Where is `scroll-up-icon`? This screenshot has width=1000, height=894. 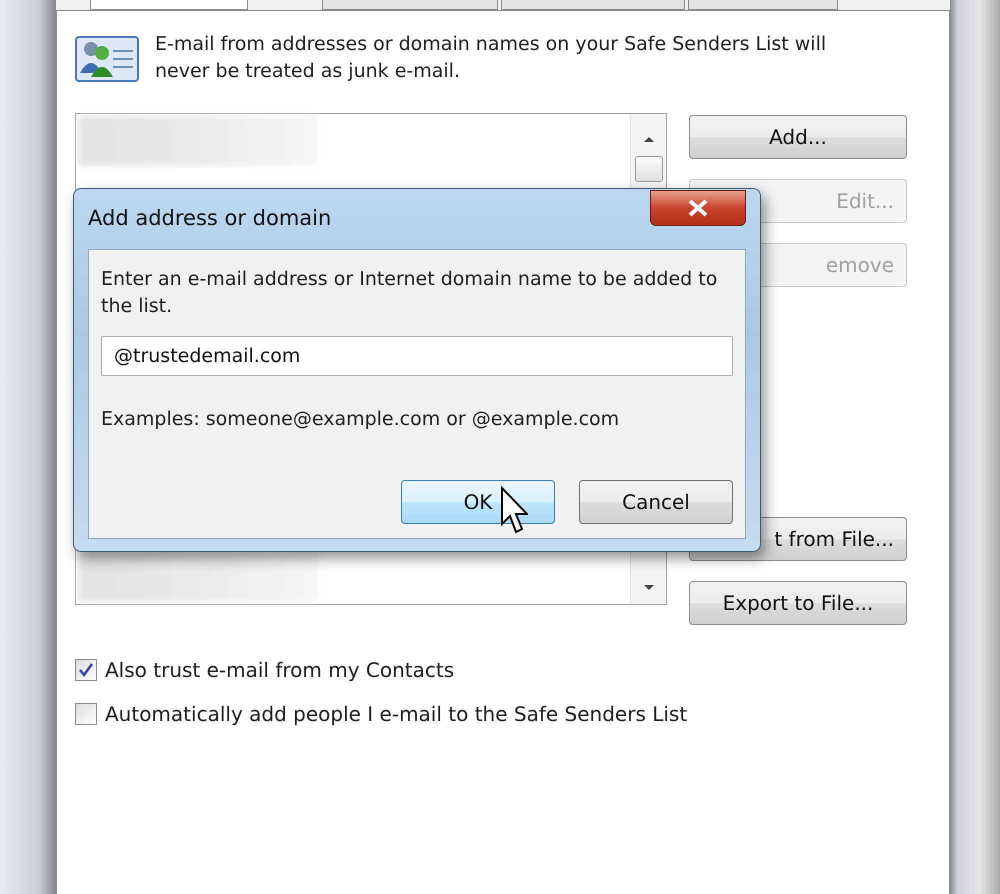
scroll-up-icon is located at coordinates (649, 139).